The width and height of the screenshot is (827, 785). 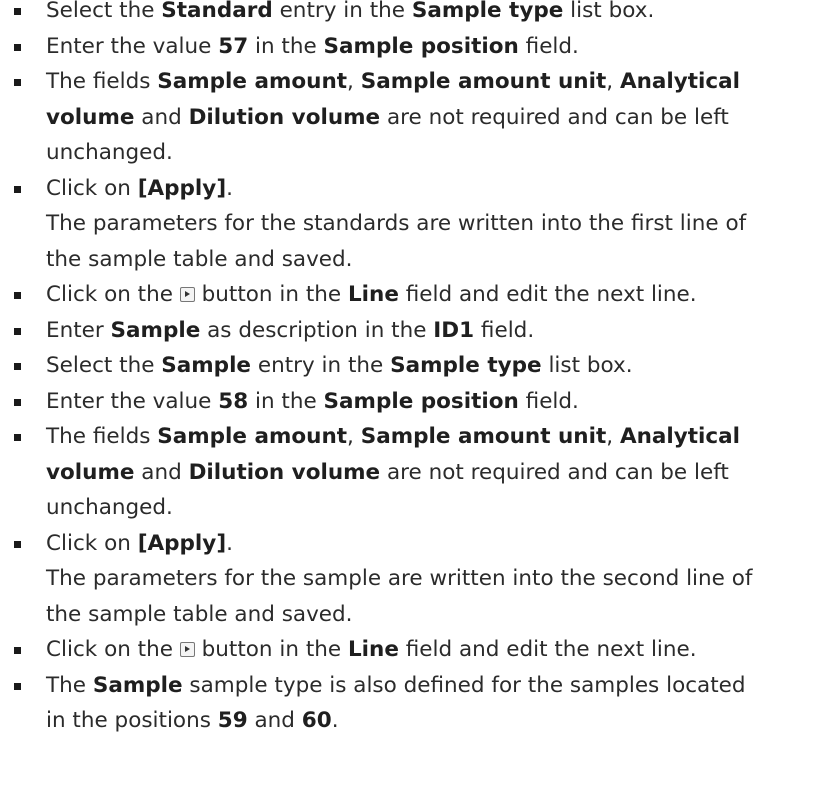 I want to click on text-line: in the positions 59 and 60., so click(x=426, y=721).